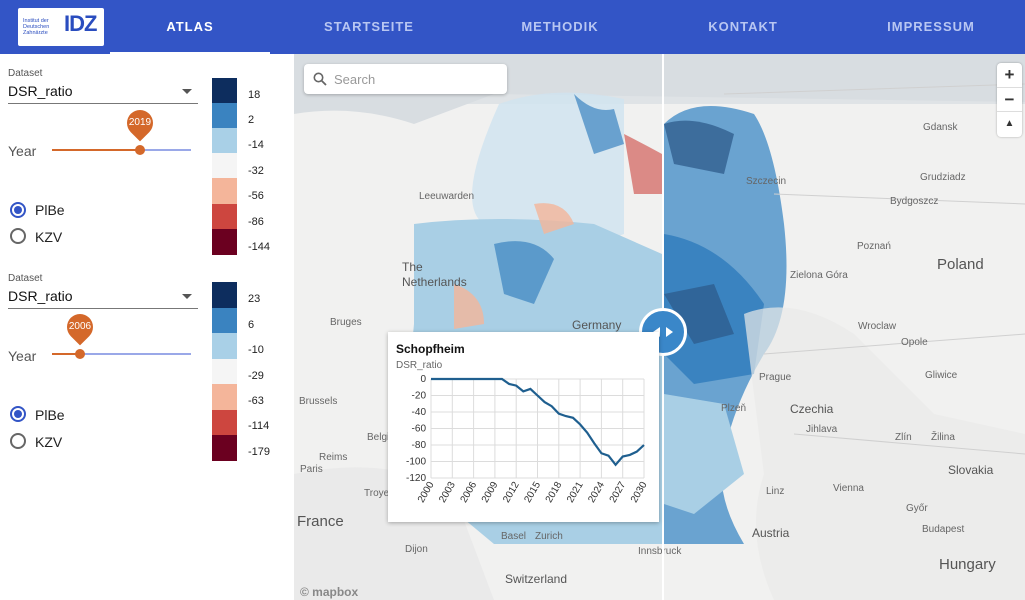  Describe the element at coordinates (251, 325) in the screenshot. I see `legend-right-value-2: 6` at that location.